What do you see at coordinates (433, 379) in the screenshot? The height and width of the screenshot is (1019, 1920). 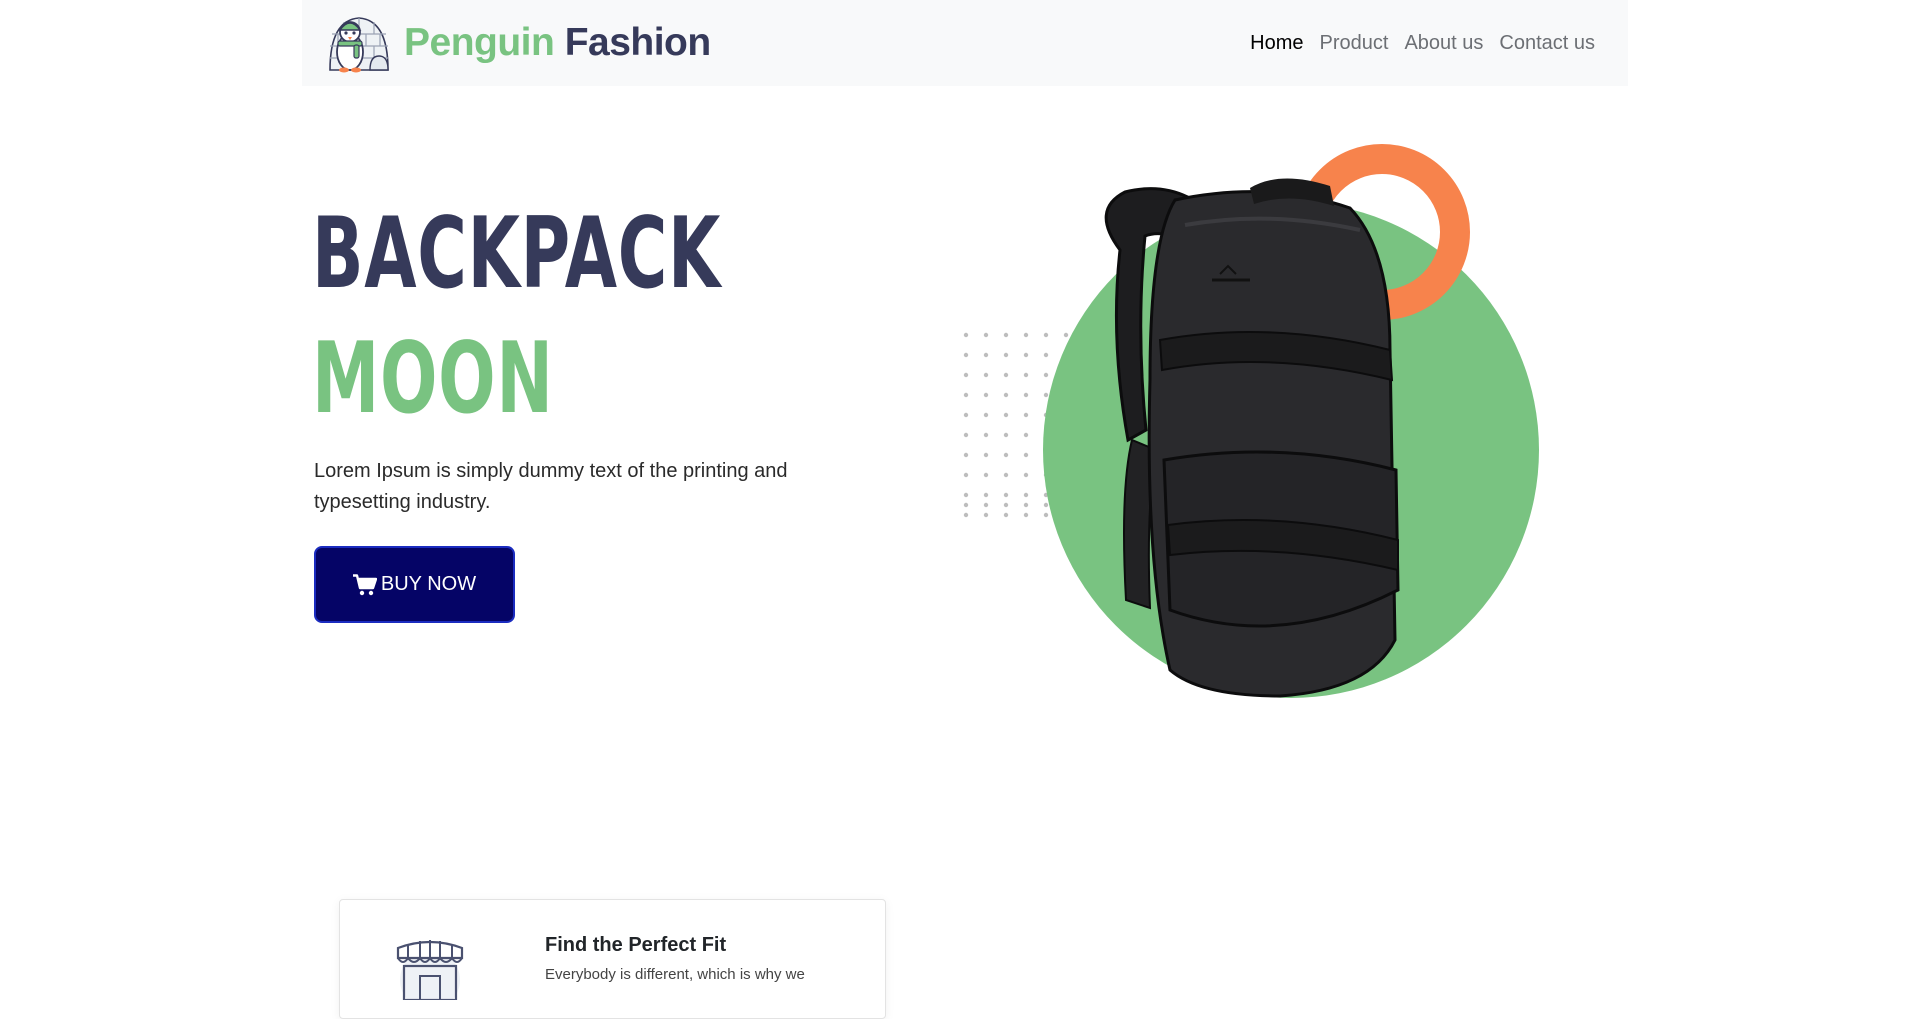 I see `hero-title-line2: MOON` at bounding box center [433, 379].